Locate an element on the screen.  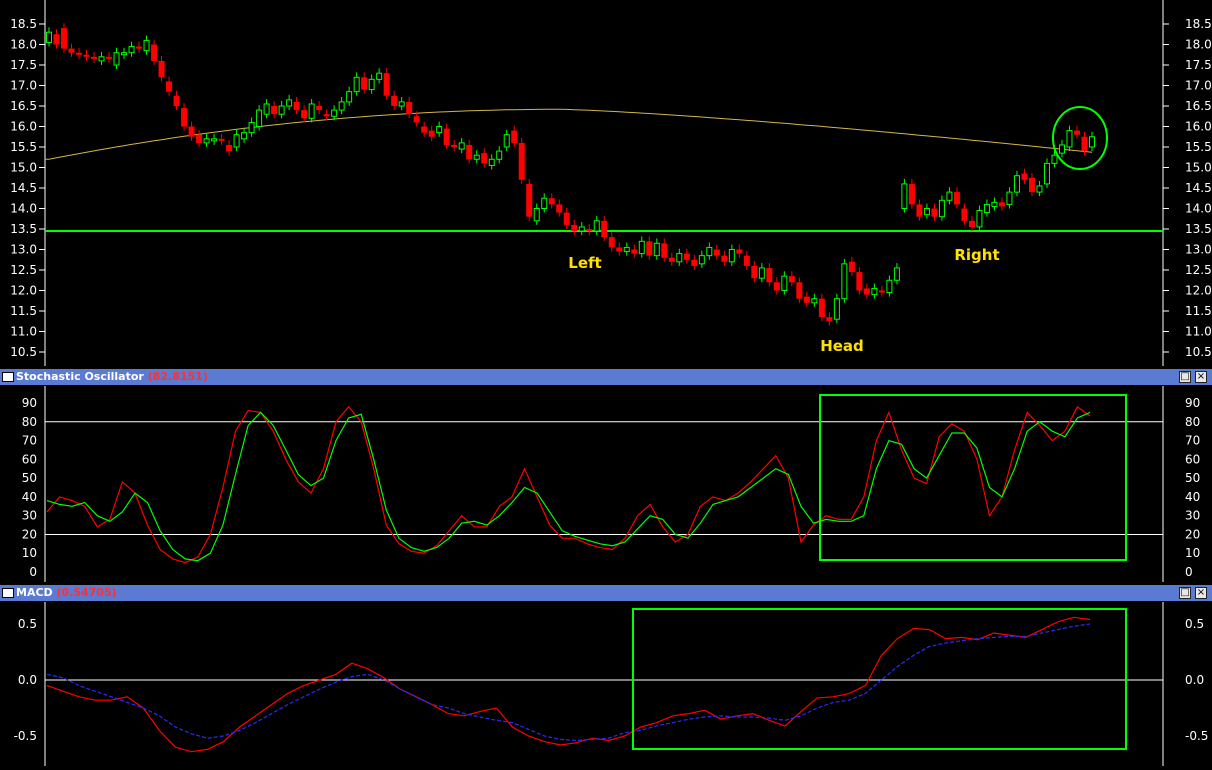
price-tick-left: 10.5 is located at coordinates (23, 352).